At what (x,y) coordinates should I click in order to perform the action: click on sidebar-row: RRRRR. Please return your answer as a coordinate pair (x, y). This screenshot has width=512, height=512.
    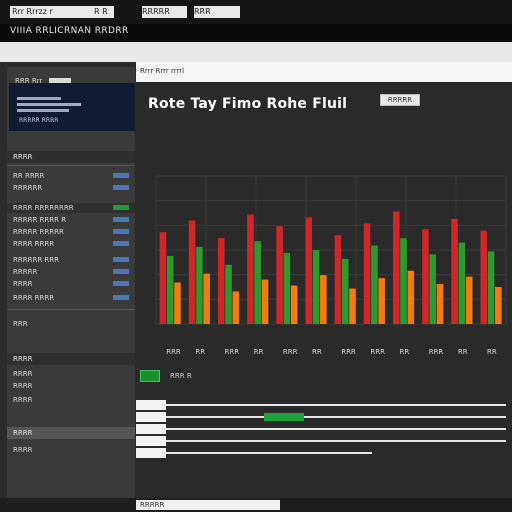
    Looking at the image, I should click on (71, 272).